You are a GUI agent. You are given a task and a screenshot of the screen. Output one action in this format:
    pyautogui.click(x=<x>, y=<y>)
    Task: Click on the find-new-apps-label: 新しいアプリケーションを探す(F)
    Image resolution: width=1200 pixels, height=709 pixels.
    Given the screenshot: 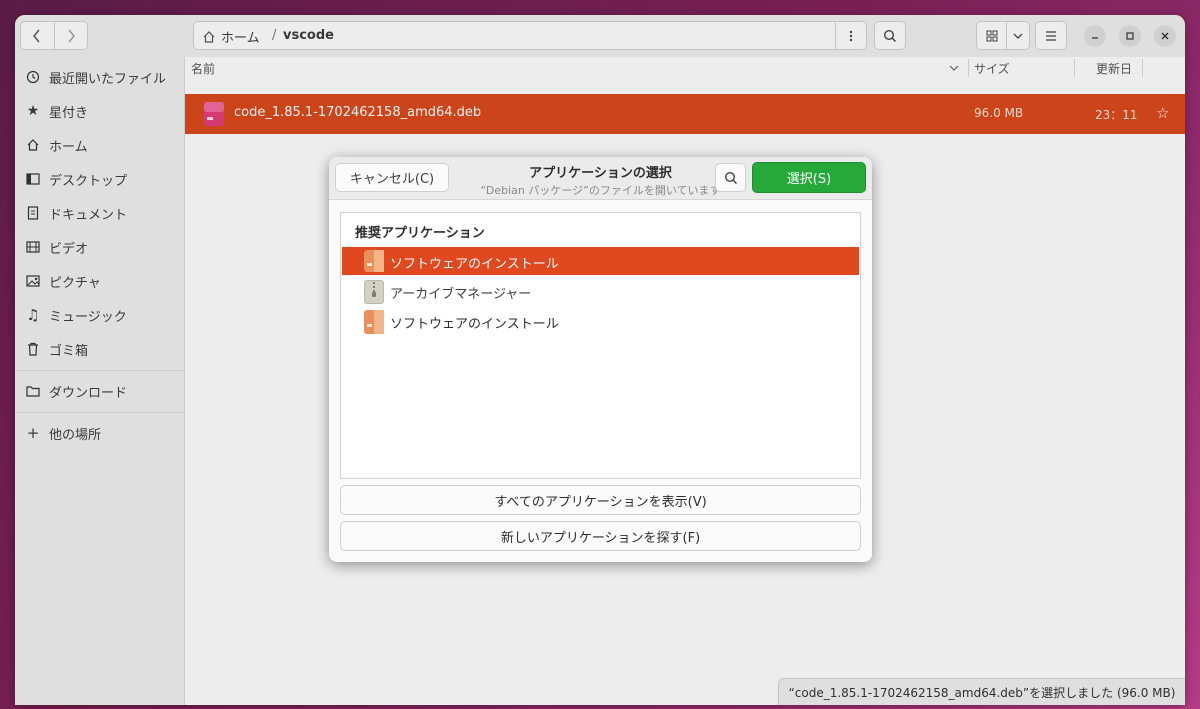 What is the action you would take?
    pyautogui.click(x=600, y=538)
    